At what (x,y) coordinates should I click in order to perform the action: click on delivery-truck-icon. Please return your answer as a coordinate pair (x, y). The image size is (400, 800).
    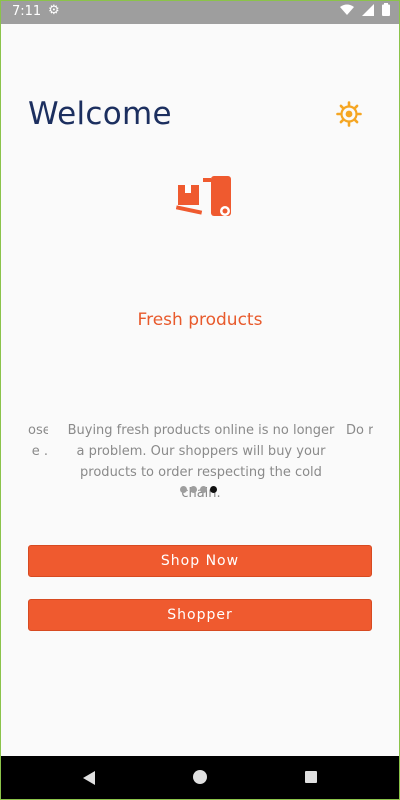
    Looking at the image, I should click on (203, 196).